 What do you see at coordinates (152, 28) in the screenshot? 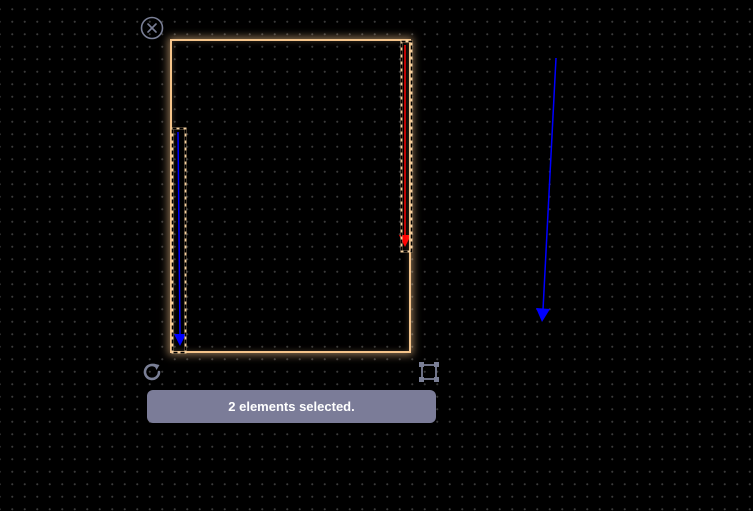
I see `close-circle-icon` at bounding box center [152, 28].